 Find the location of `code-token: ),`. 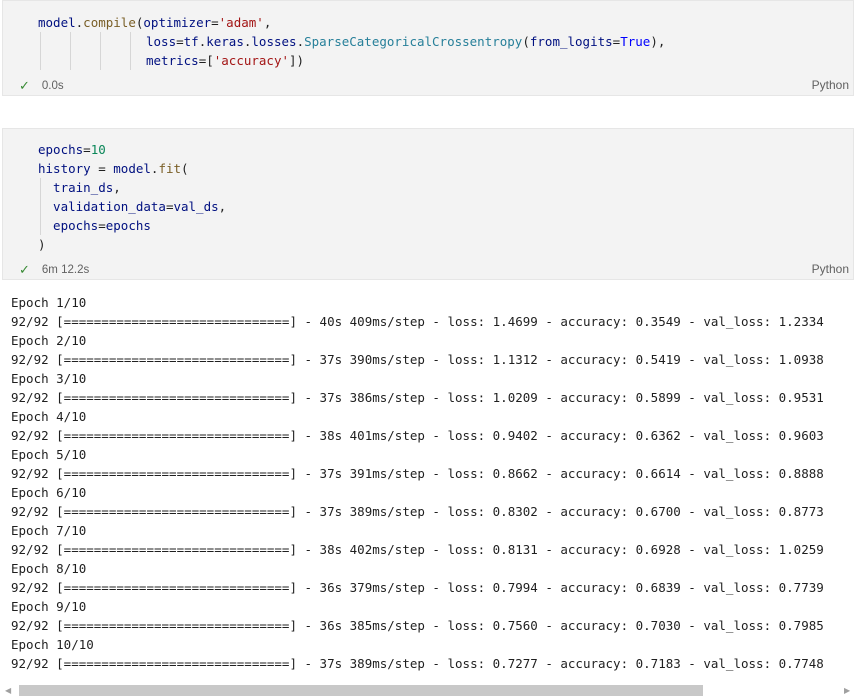

code-token: ), is located at coordinates (658, 41).